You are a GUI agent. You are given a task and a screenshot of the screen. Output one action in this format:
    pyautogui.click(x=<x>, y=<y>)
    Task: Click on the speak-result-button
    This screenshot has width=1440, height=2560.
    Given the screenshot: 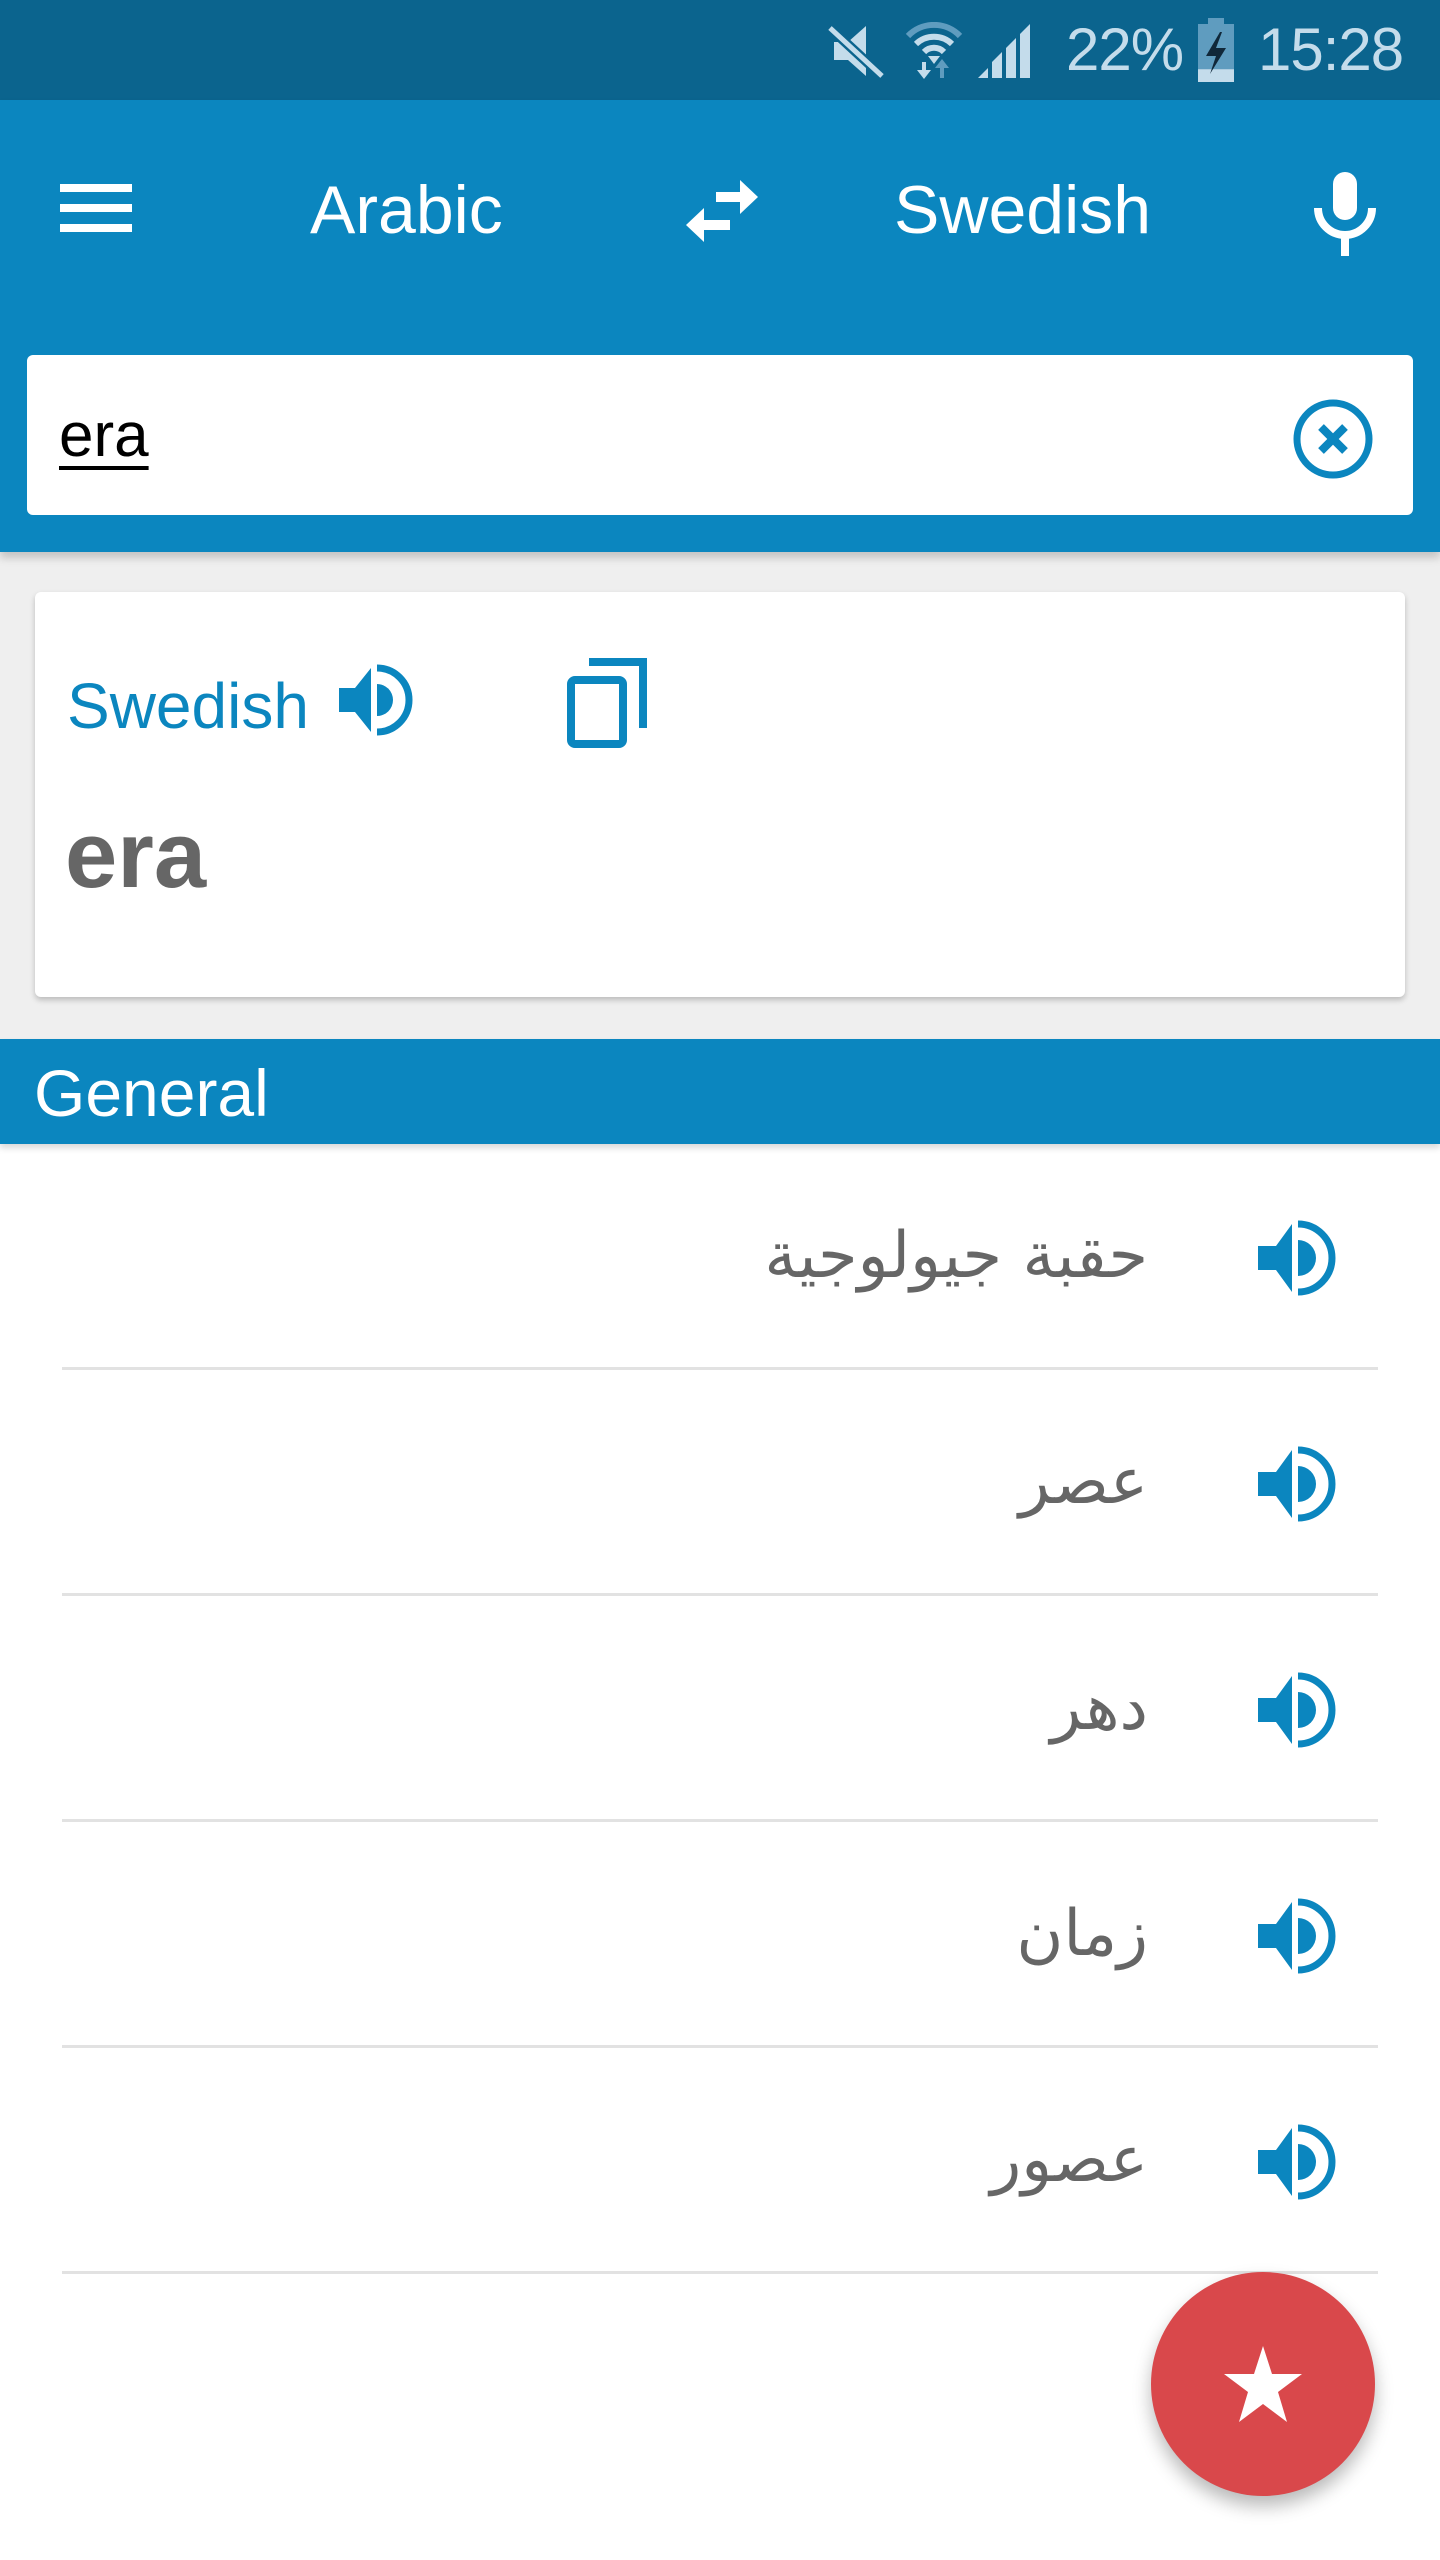 What is the action you would take?
    pyautogui.click(x=375, y=700)
    